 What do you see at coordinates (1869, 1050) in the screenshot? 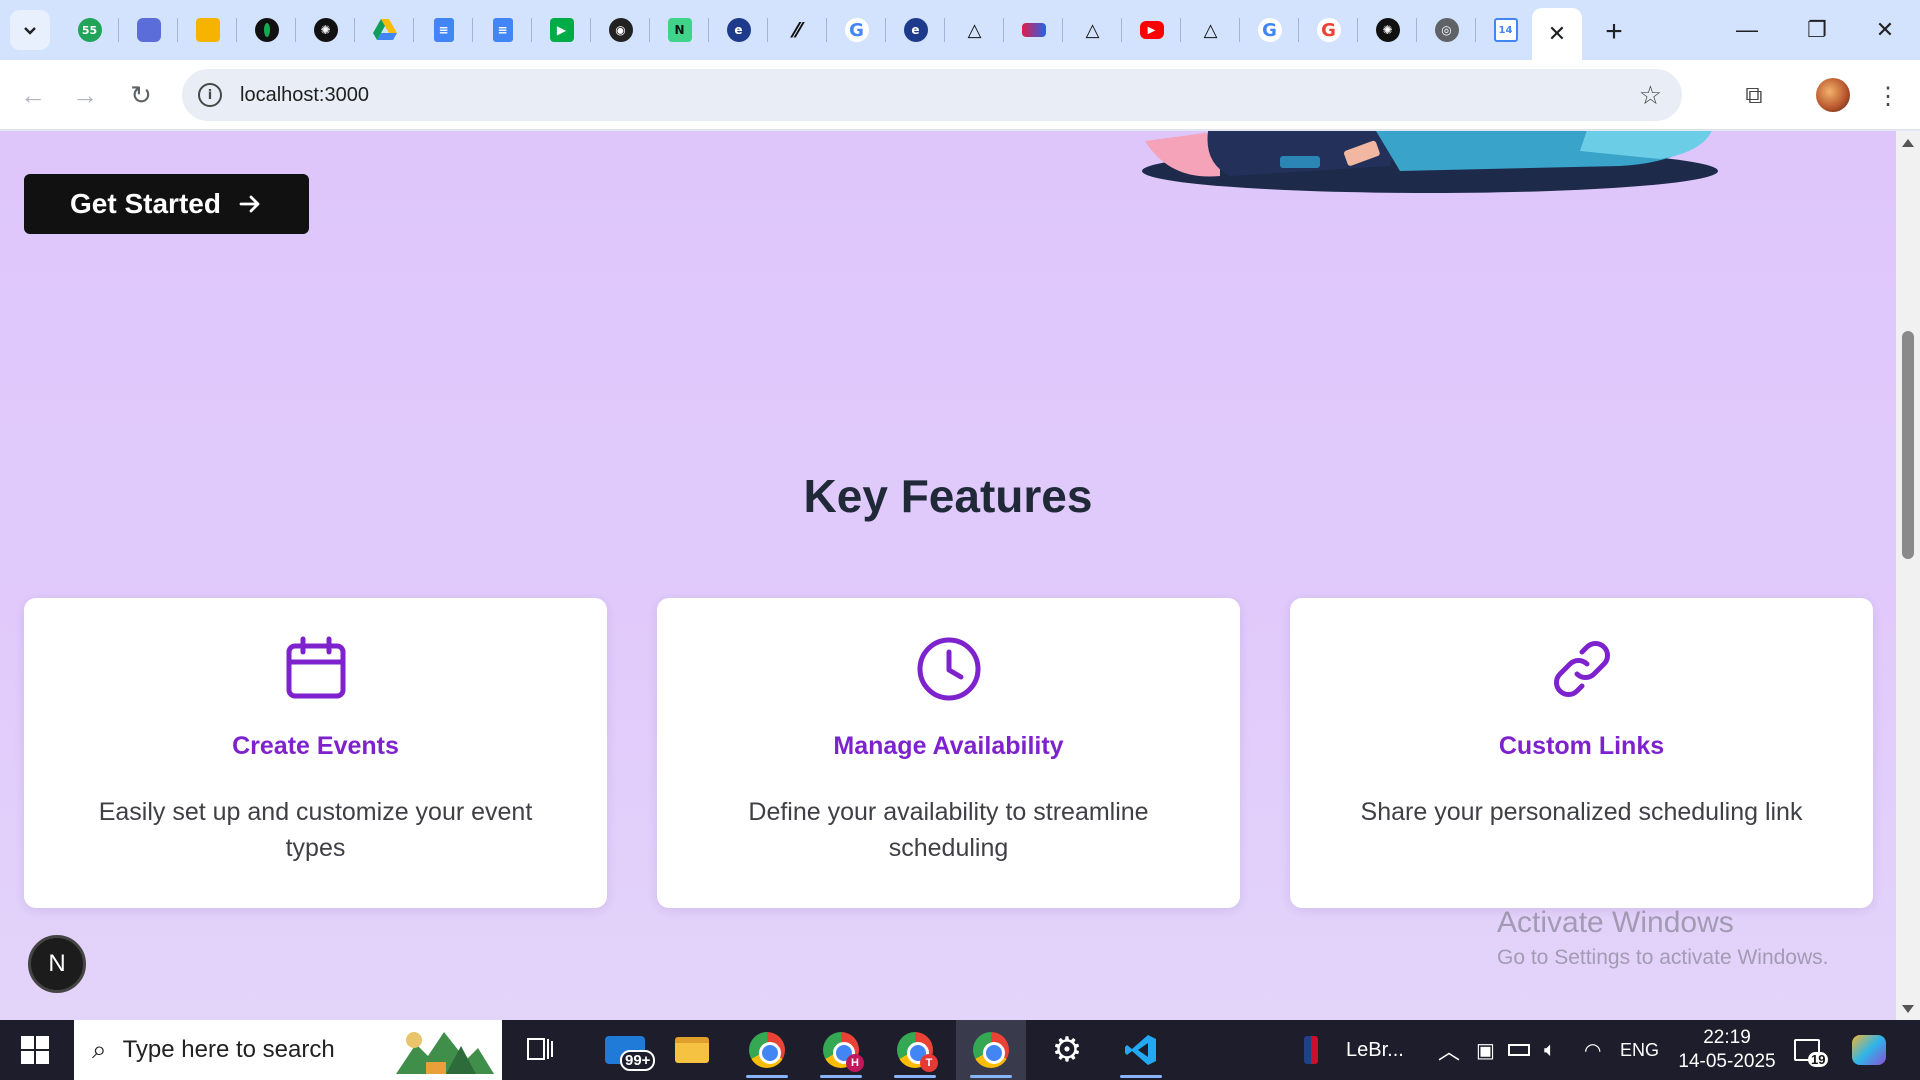
I see `copilot-button` at bounding box center [1869, 1050].